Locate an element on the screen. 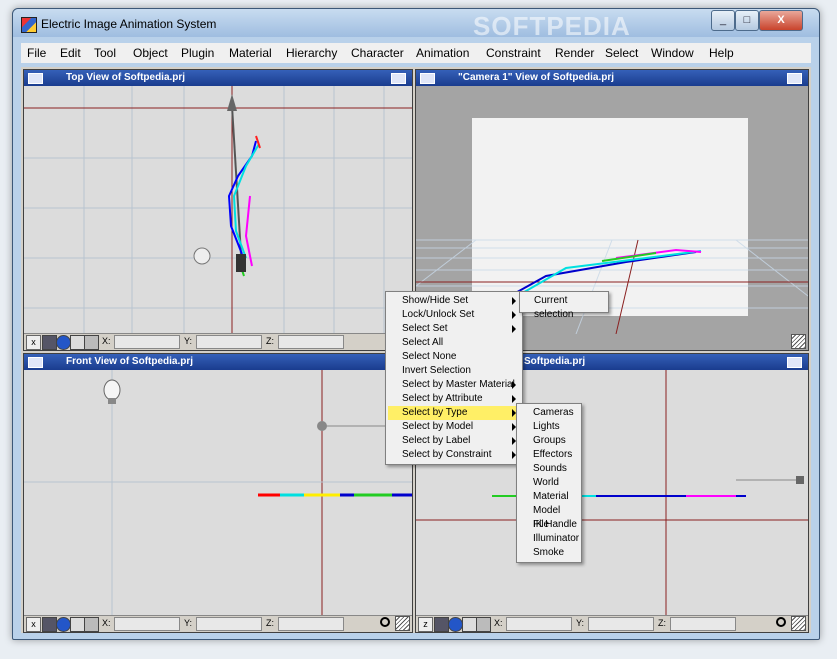 The image size is (837, 659). menu-item-select-by-constraint: Select by Constraint is located at coordinates (454, 455).